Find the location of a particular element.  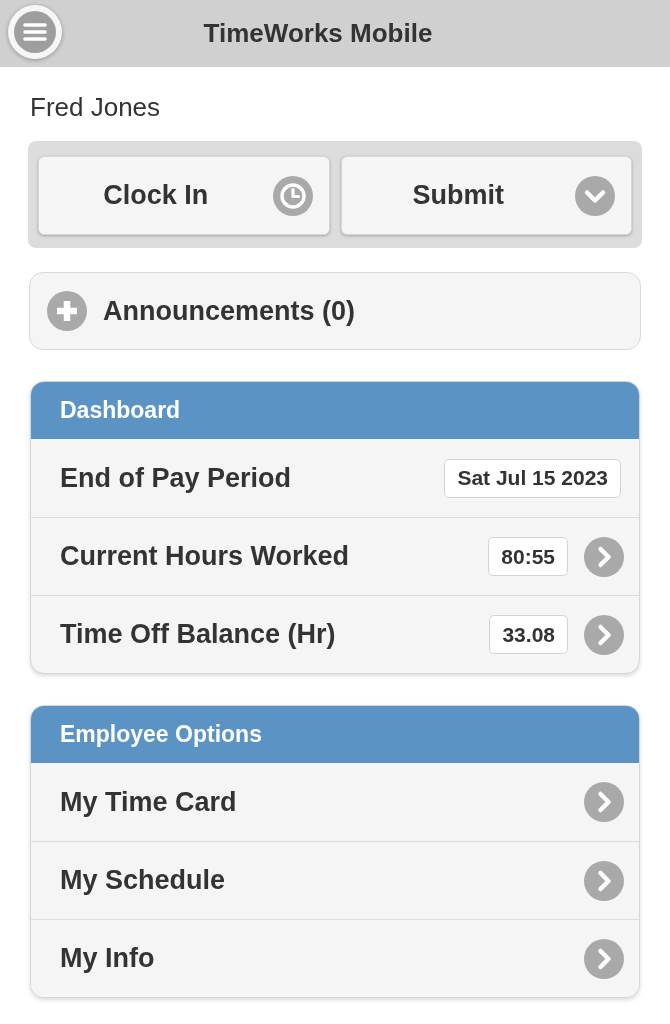

value-display: Sat Jul 15 2023 is located at coordinates (532, 478).